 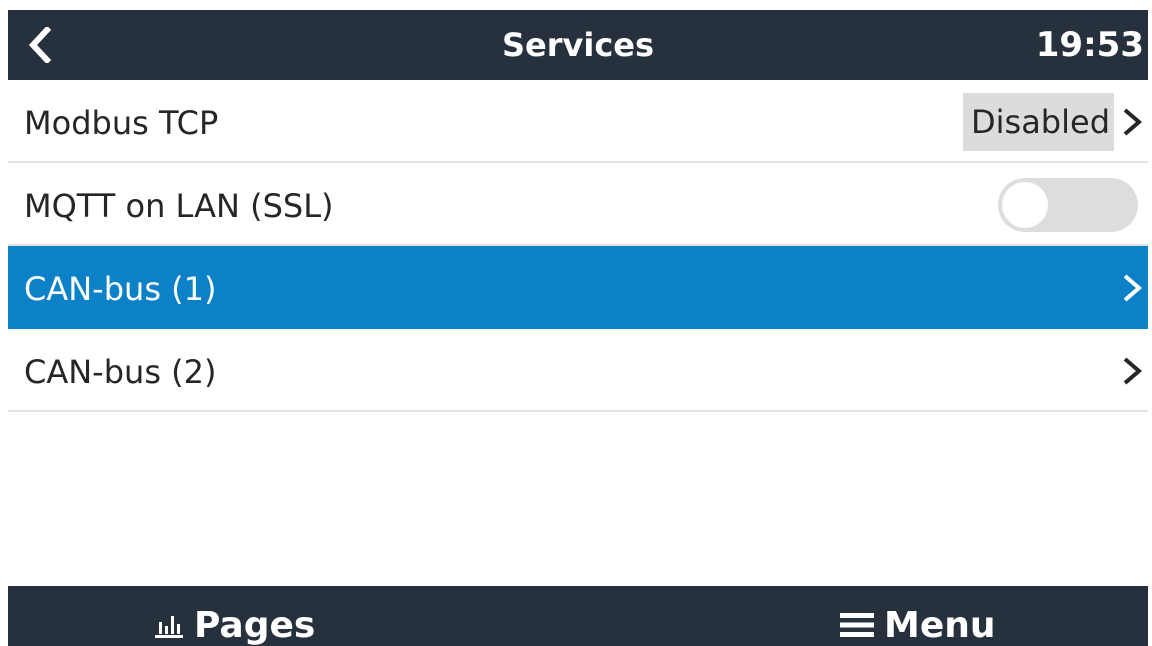 I want to click on page-title: Services, so click(x=578, y=45).